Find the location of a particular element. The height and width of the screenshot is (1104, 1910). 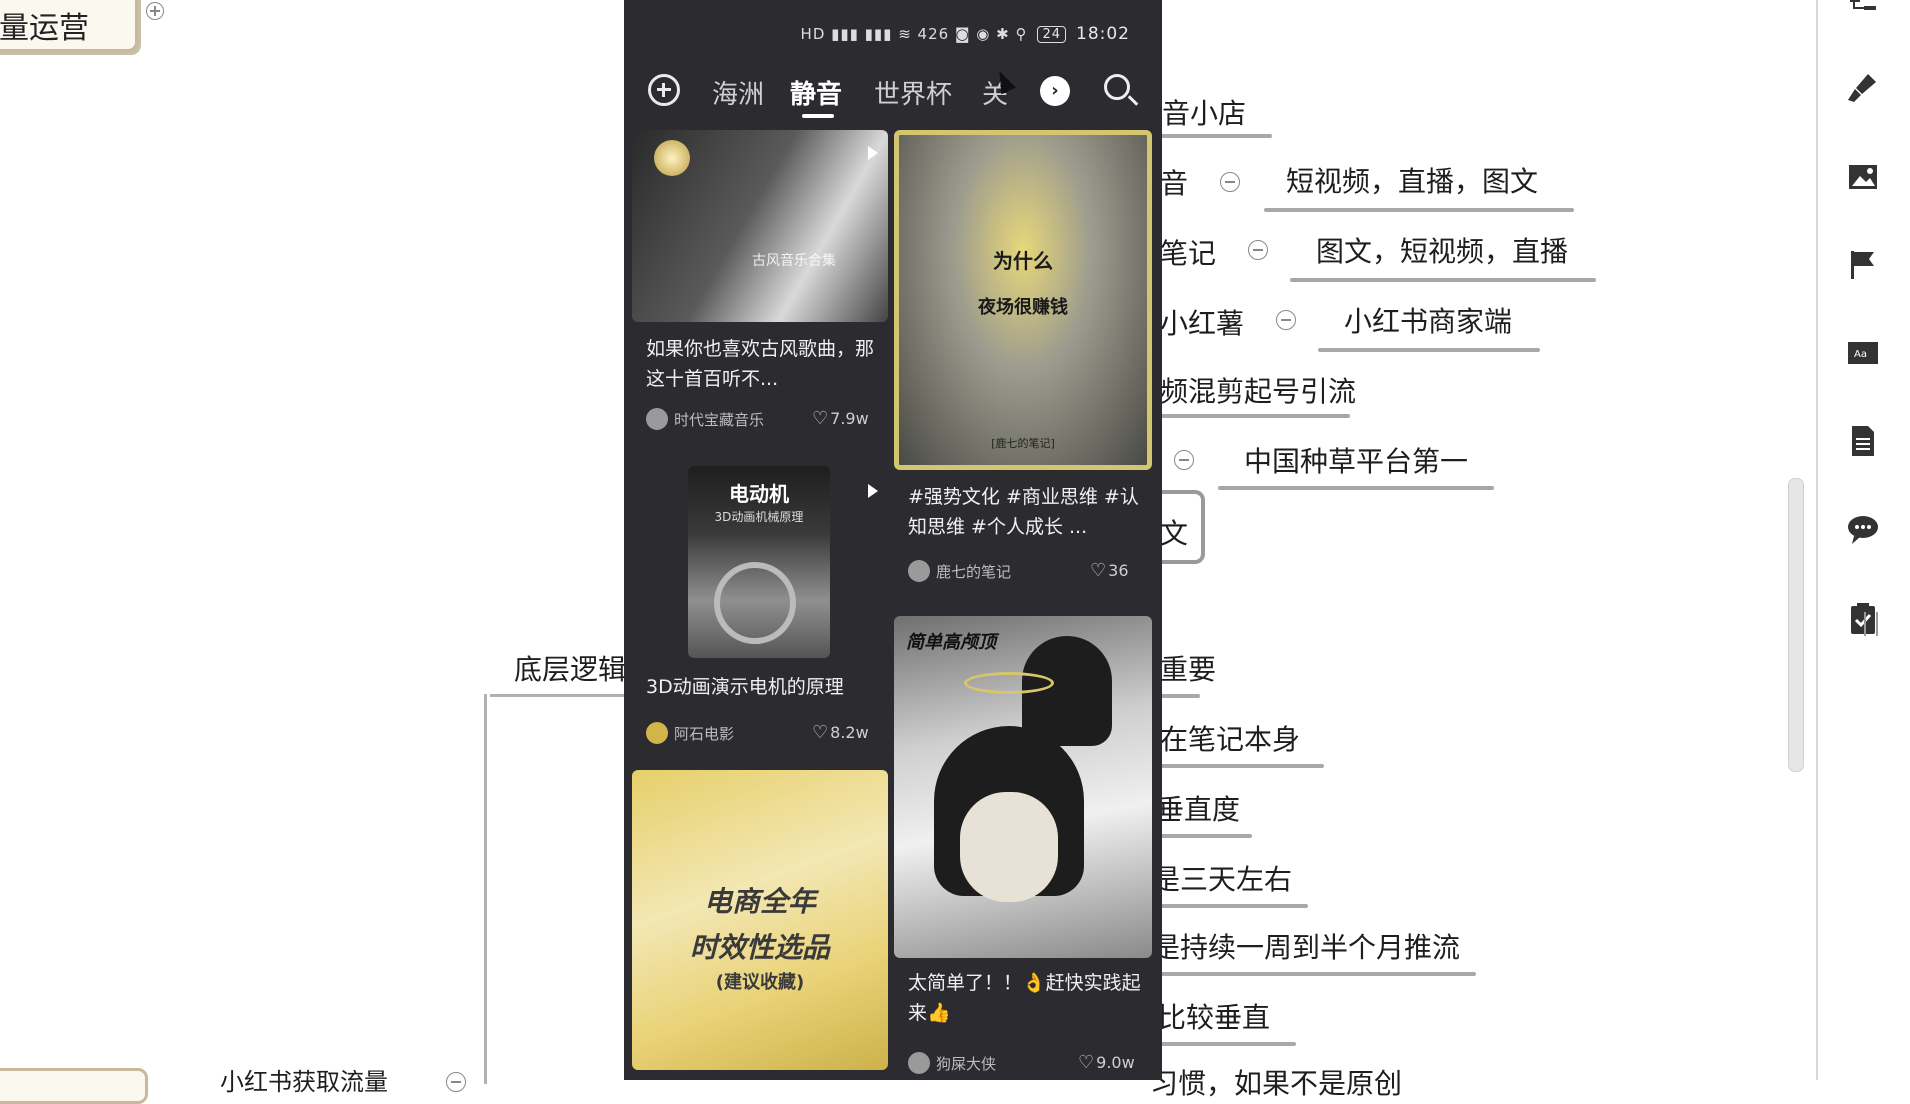

card-thumbnail: 为什么 夜场很赚钱 [鹿七的笔记] is located at coordinates (1023, 300).